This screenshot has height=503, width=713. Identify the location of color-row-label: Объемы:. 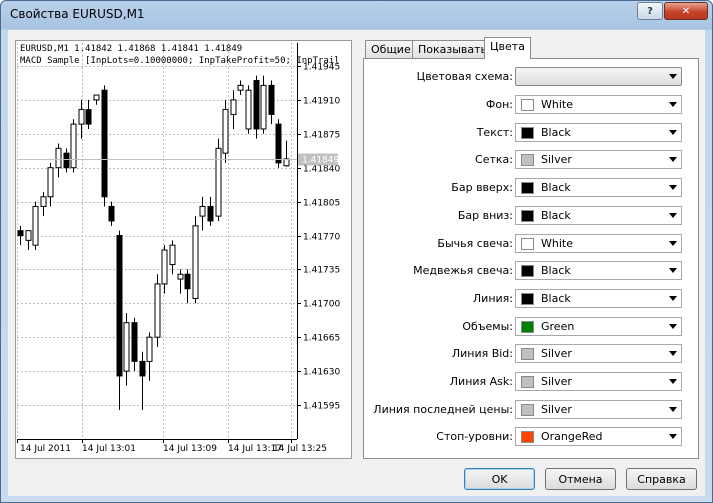
(487, 326).